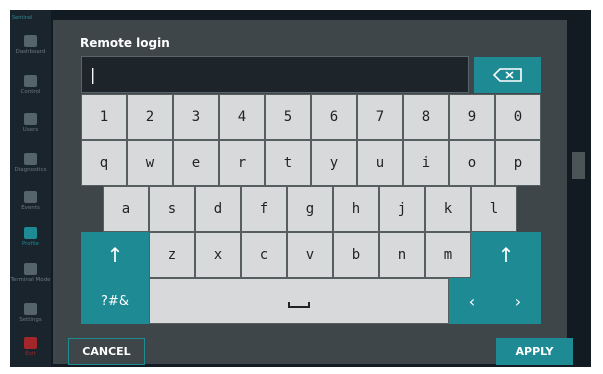 This screenshot has width=603, height=374. What do you see at coordinates (115, 255) in the screenshot?
I see `shift-left-key: ↑` at bounding box center [115, 255].